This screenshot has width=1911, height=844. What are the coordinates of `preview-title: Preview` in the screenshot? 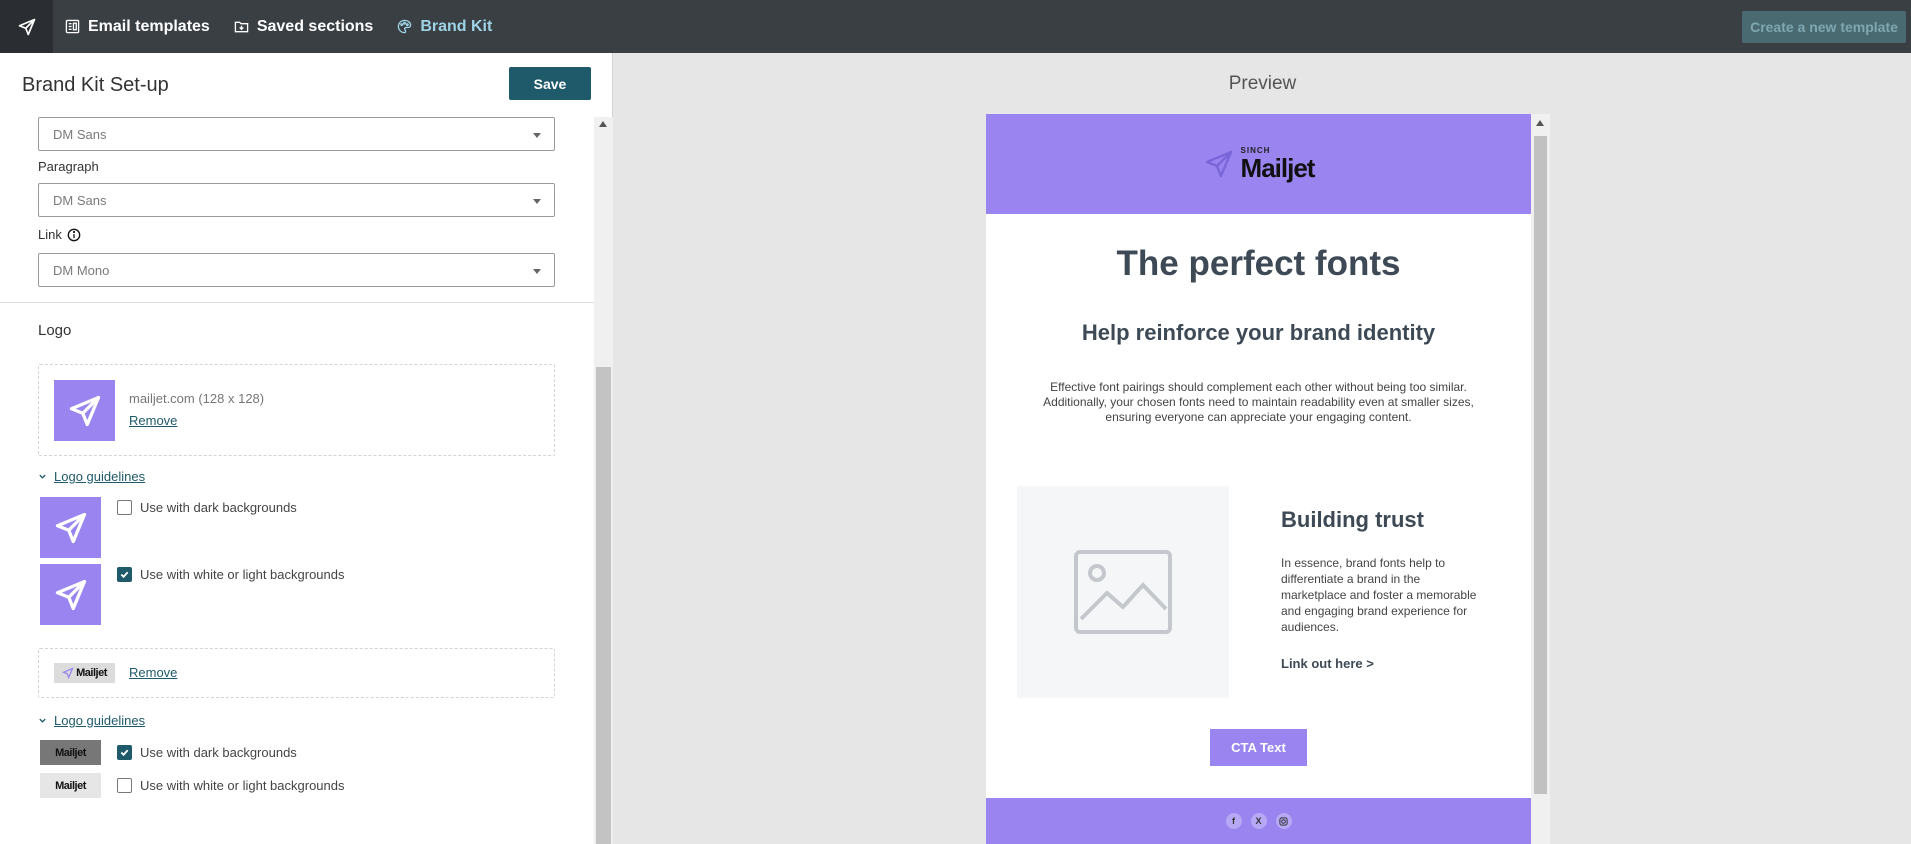 It's located at (1262, 83).